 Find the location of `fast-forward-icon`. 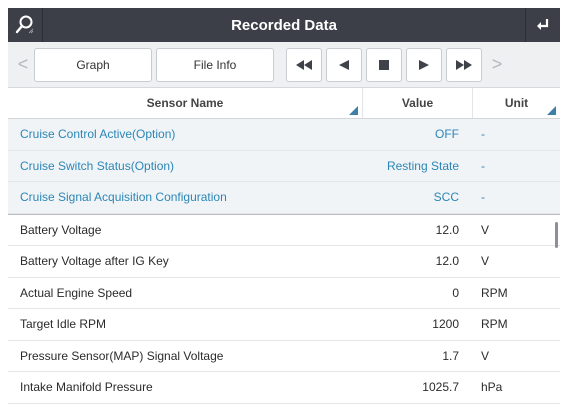

fast-forward-icon is located at coordinates (464, 64).